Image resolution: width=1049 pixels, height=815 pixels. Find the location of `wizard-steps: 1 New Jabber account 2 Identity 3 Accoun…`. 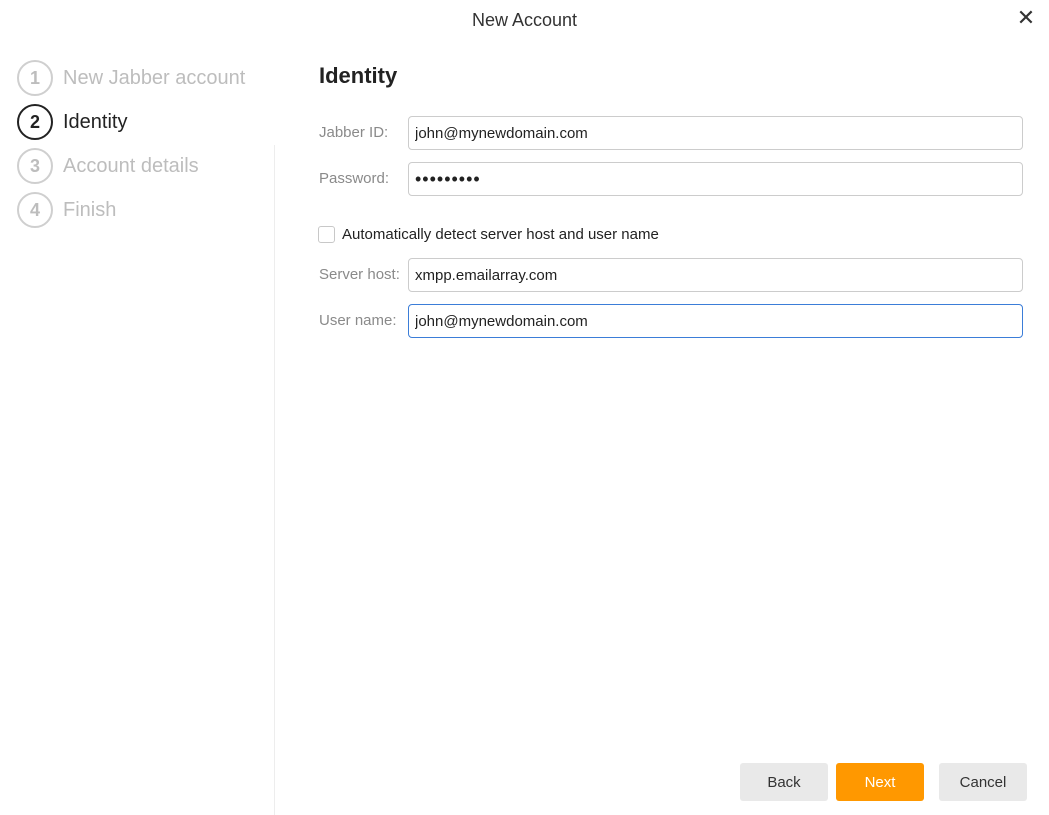

wizard-steps: 1 New Jabber account 2 Identity 3 Accoun… is located at coordinates (131, 148).